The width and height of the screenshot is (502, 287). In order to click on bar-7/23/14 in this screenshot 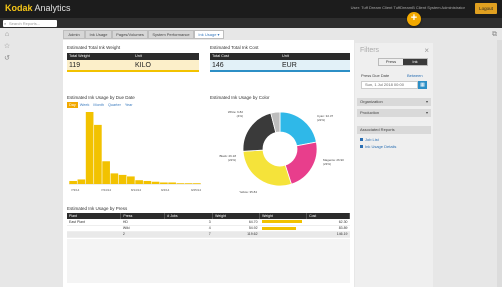, I will do `click(106, 172)`.